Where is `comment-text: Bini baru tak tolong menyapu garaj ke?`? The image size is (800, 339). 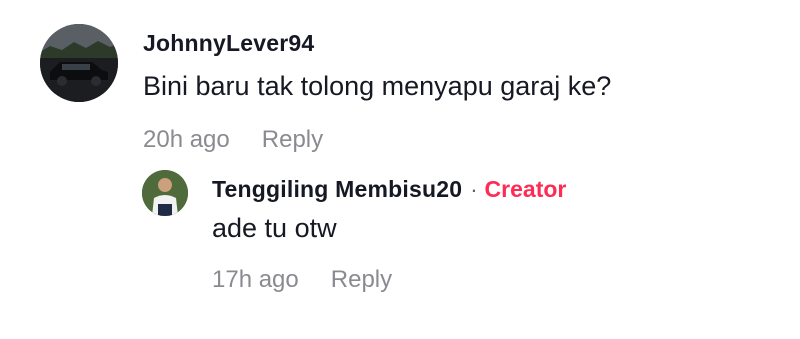
comment-text: Bini baru tak tolong menyapu garaj ke? is located at coordinates (377, 86).